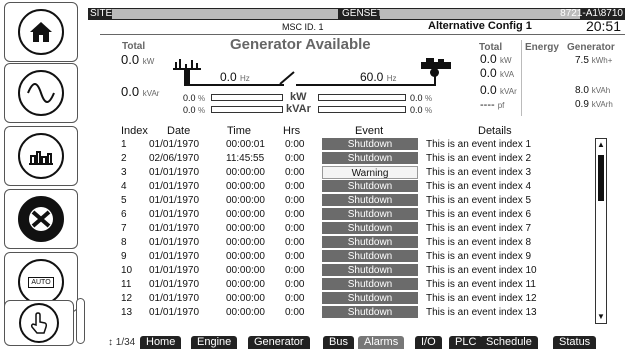  Describe the element at coordinates (466, 342) in the screenshot. I see `nav-tab-plc: PLC` at that location.